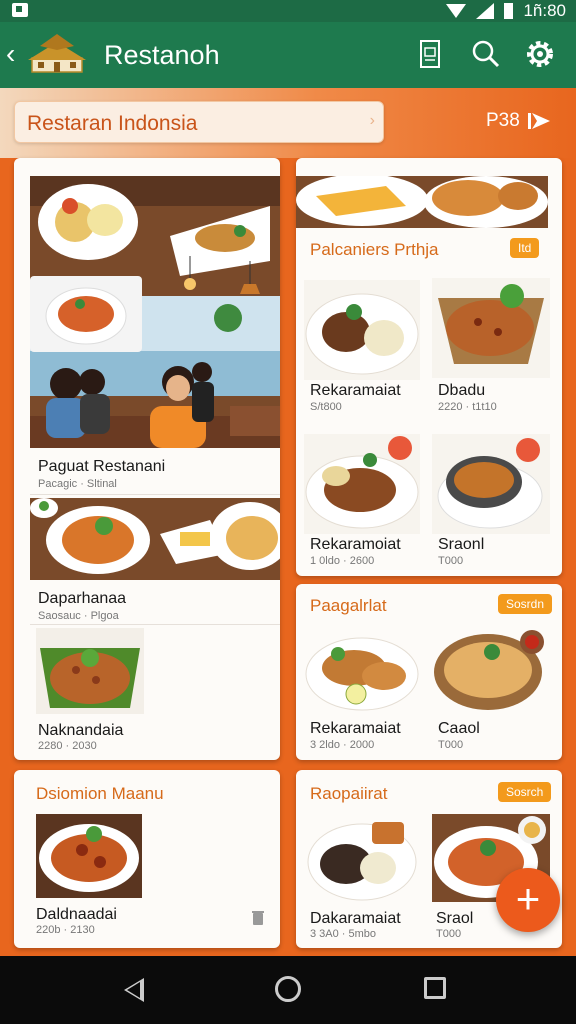 Image resolution: width=576 pixels, height=1024 pixels. I want to click on section-title: Palcaniers Prthja, so click(374, 249).